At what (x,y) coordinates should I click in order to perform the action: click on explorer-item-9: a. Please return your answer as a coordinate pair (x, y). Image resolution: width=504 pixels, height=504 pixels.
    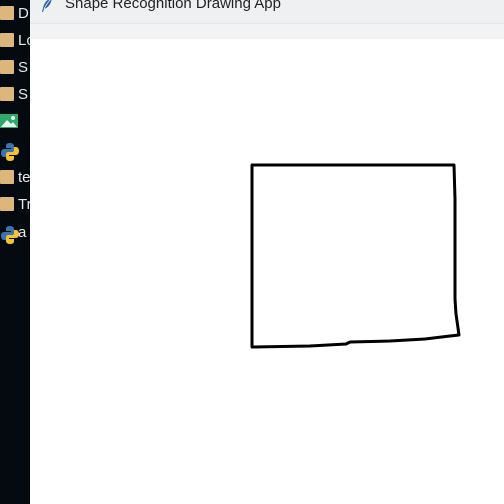
    Looking at the image, I should click on (15, 232).